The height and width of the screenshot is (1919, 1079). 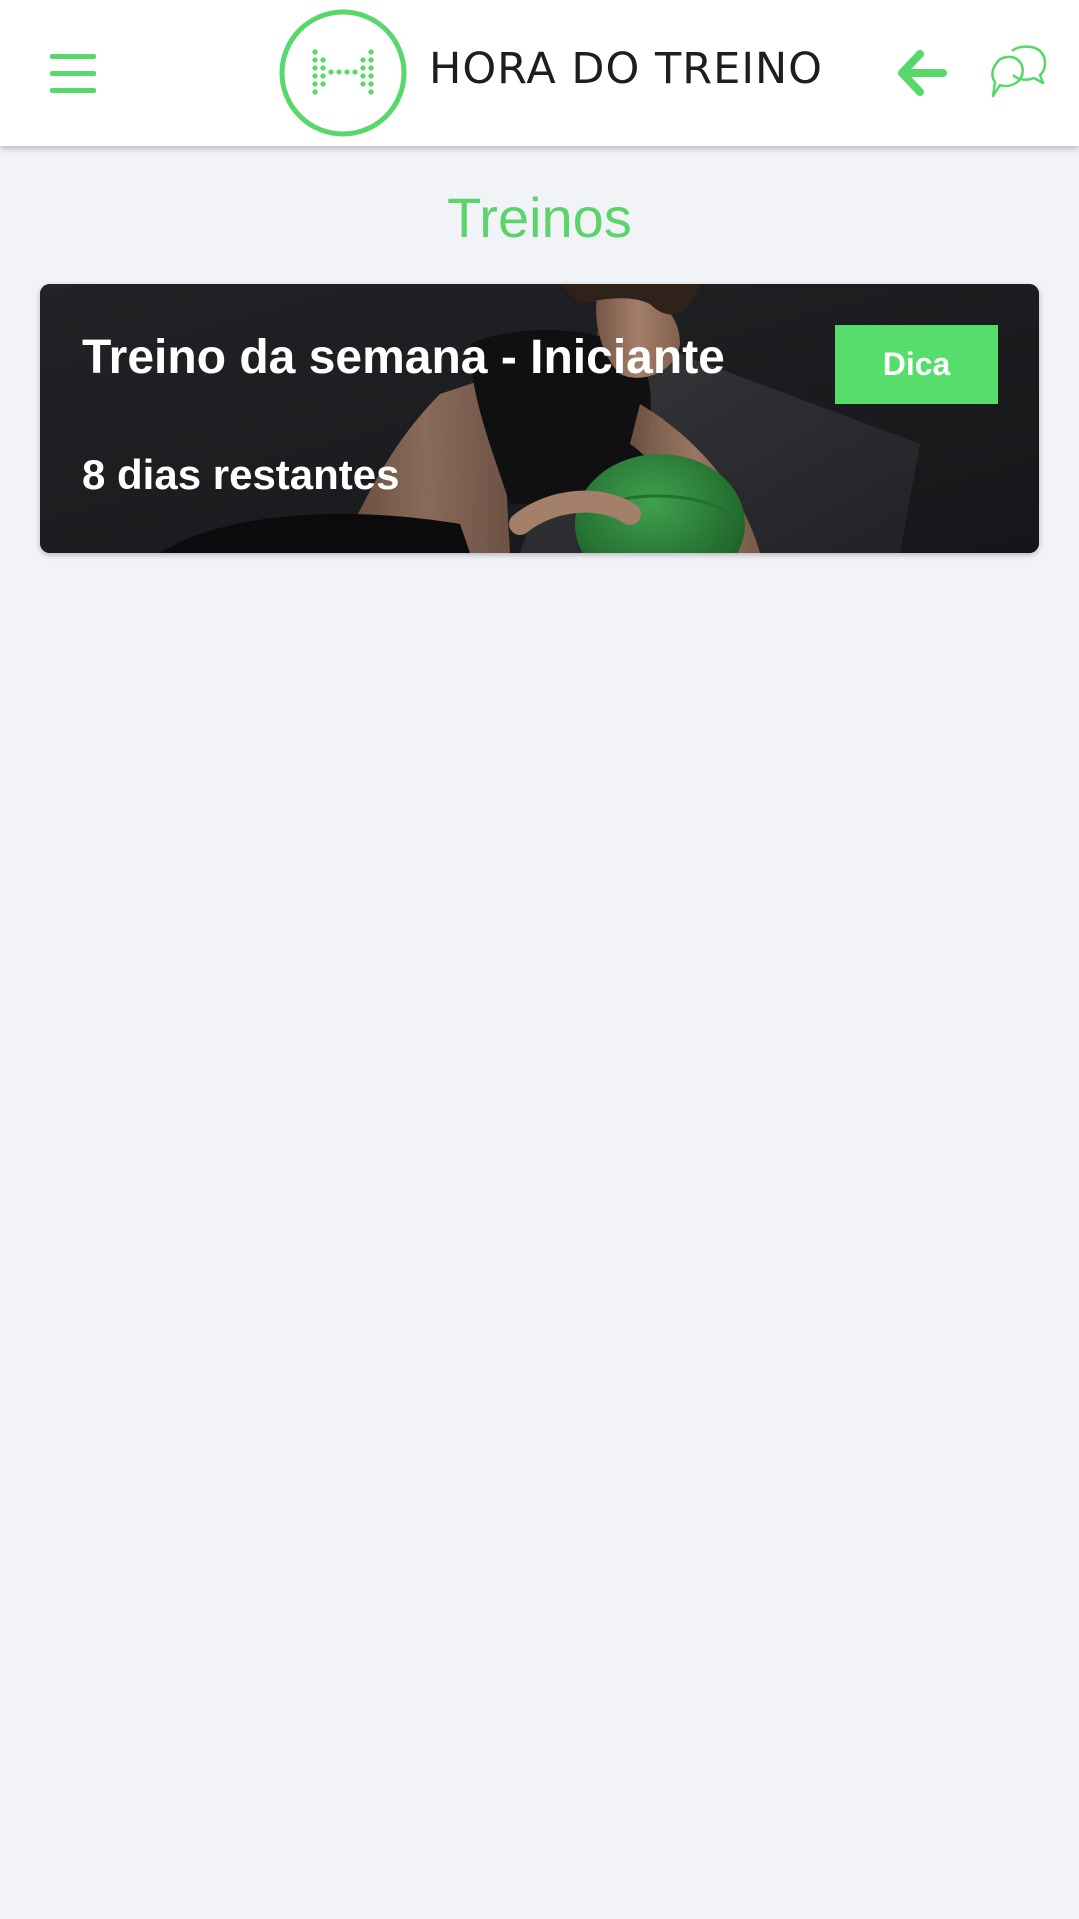 I want to click on chat-button, so click(x=1019, y=73).